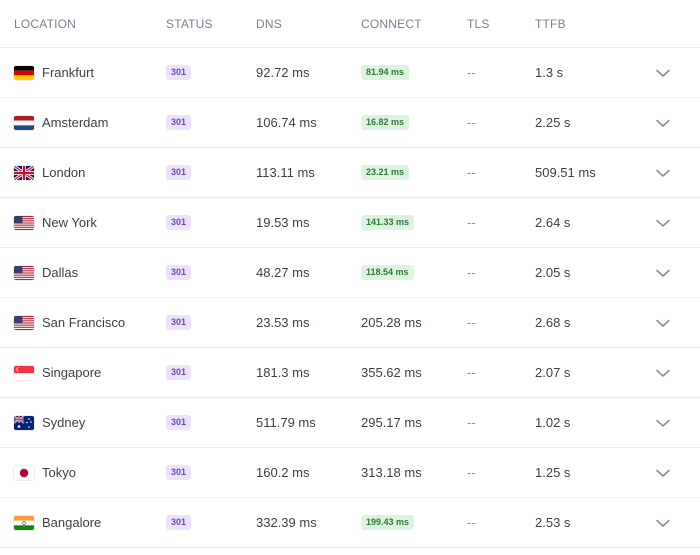 The height and width of the screenshot is (555, 700). I want to click on connect-fast-badge: 23.21 ms, so click(385, 172).